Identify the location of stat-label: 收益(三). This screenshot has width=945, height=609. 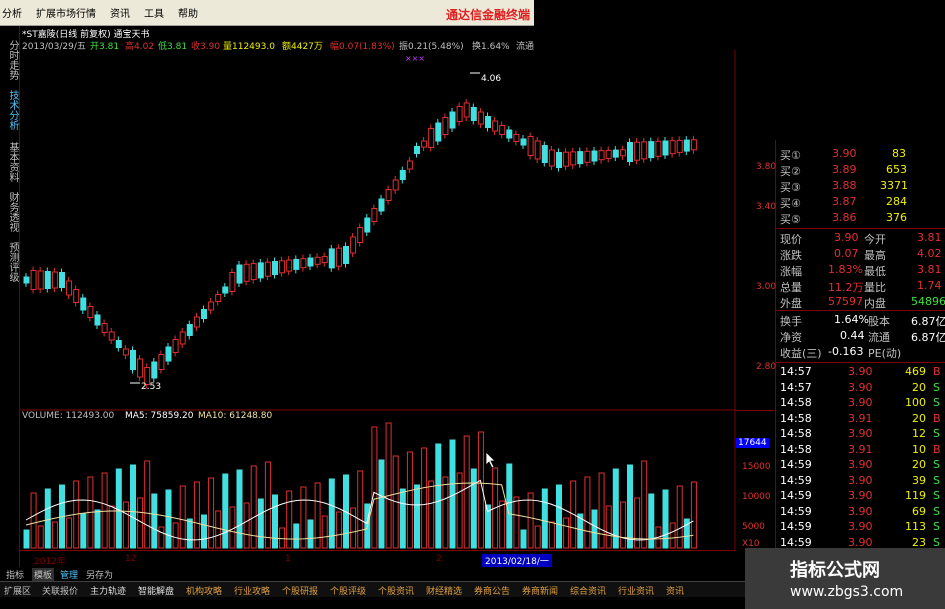
(801, 353).